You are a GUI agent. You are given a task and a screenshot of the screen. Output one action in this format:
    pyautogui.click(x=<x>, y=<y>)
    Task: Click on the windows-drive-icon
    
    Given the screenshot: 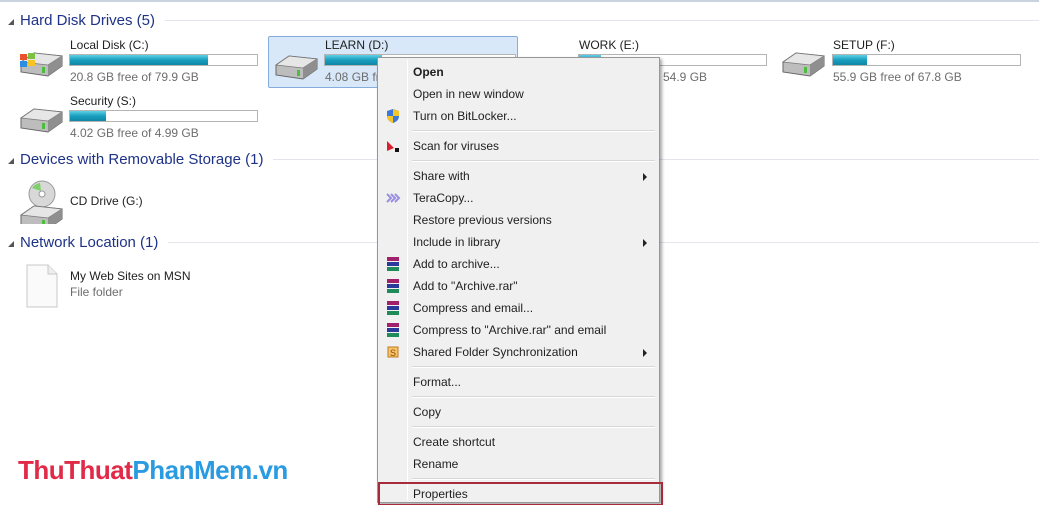 What is the action you would take?
    pyautogui.click(x=42, y=63)
    